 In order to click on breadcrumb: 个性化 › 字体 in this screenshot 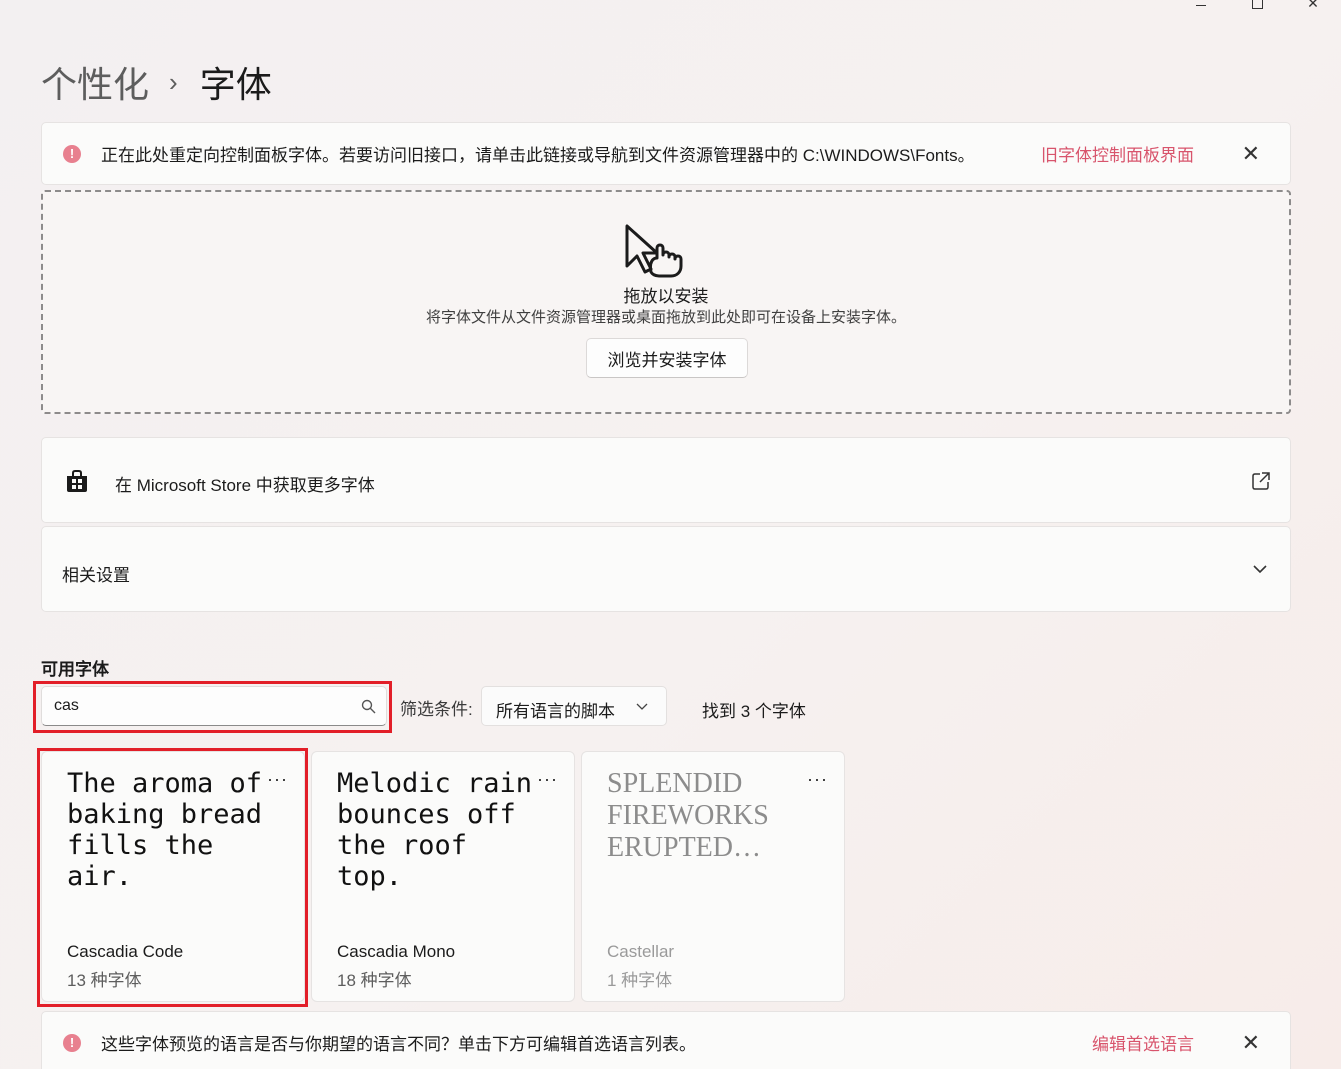, I will do `click(156, 82)`.